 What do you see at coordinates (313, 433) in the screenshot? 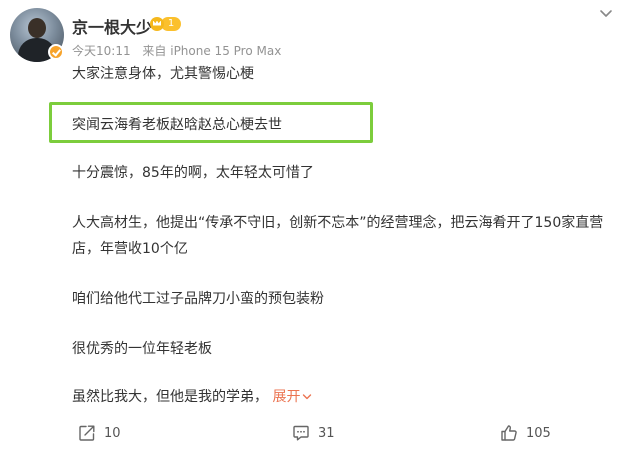
I see `comment-button: 31` at bounding box center [313, 433].